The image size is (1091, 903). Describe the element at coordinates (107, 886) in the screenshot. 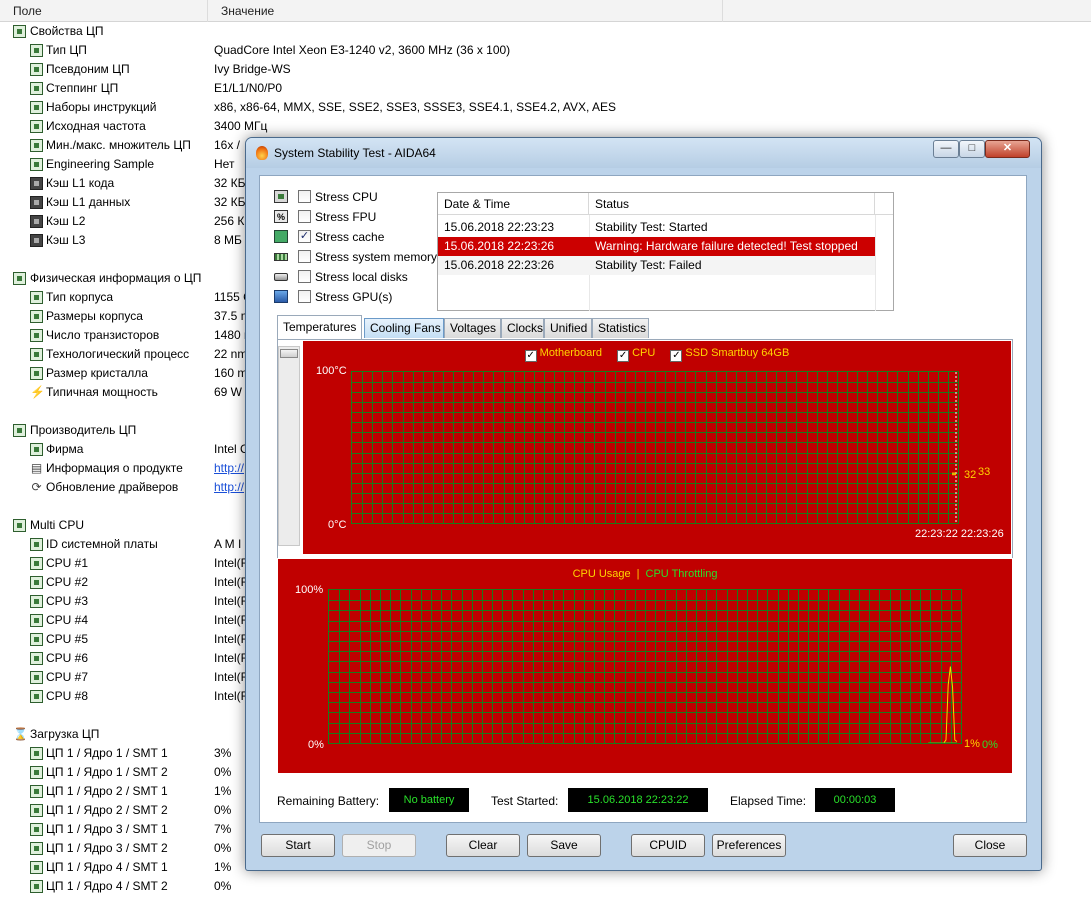

I see `list-label: ЦП 1 / Ядро 4 / SMT 2` at that location.